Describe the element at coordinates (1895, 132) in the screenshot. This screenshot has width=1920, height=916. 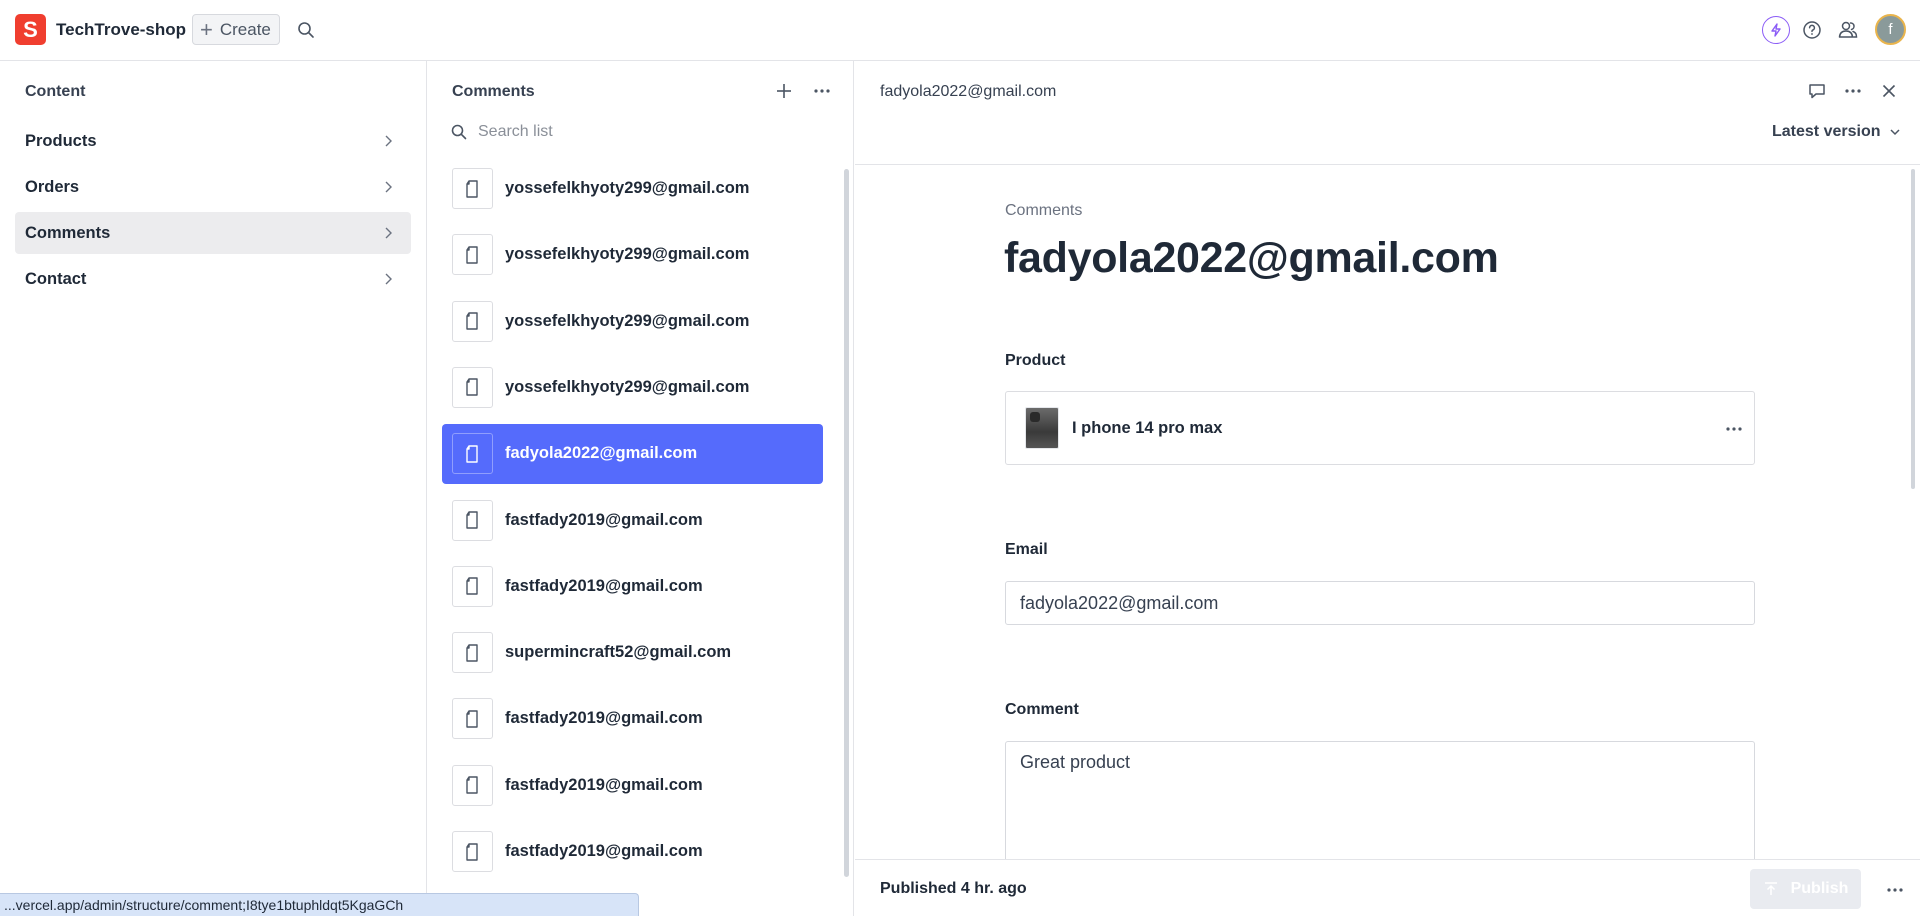
I see `chevron-down-icon` at that location.